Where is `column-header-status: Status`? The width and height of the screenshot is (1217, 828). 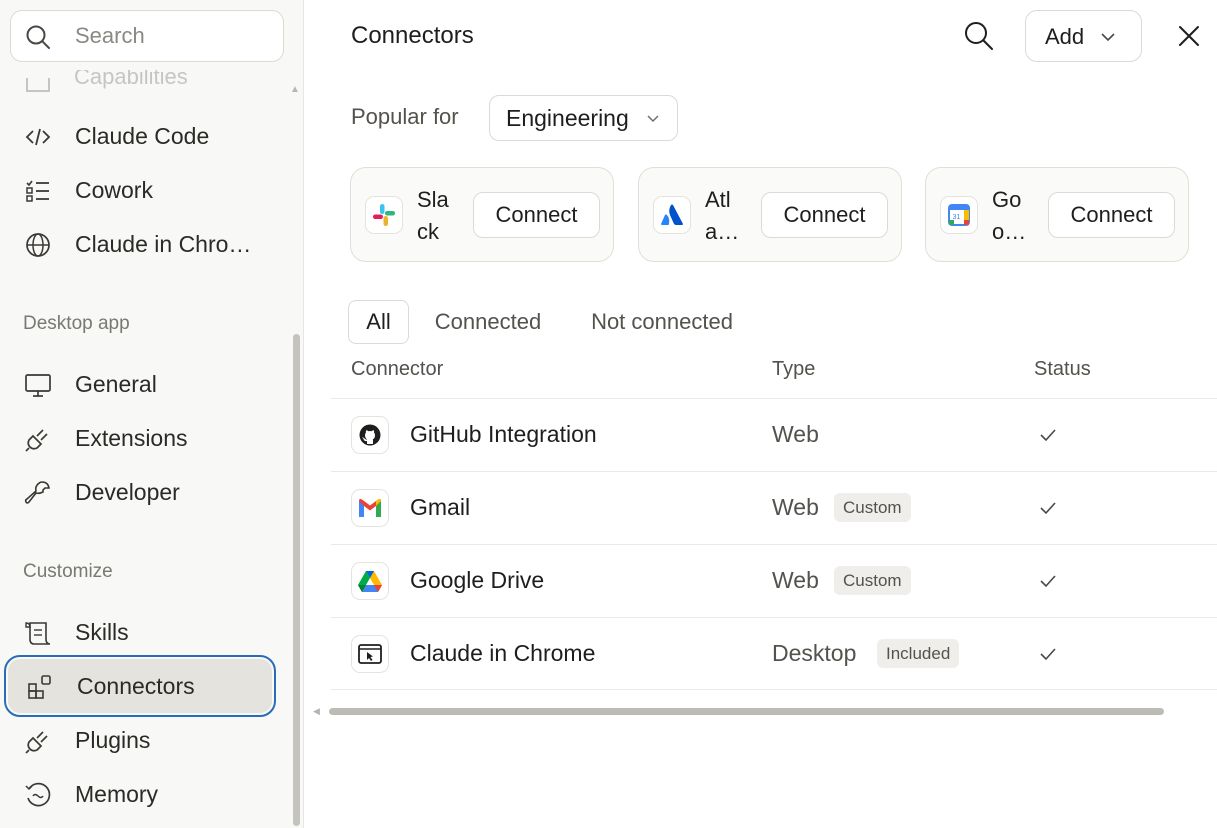
column-header-status: Status is located at coordinates (1062, 369).